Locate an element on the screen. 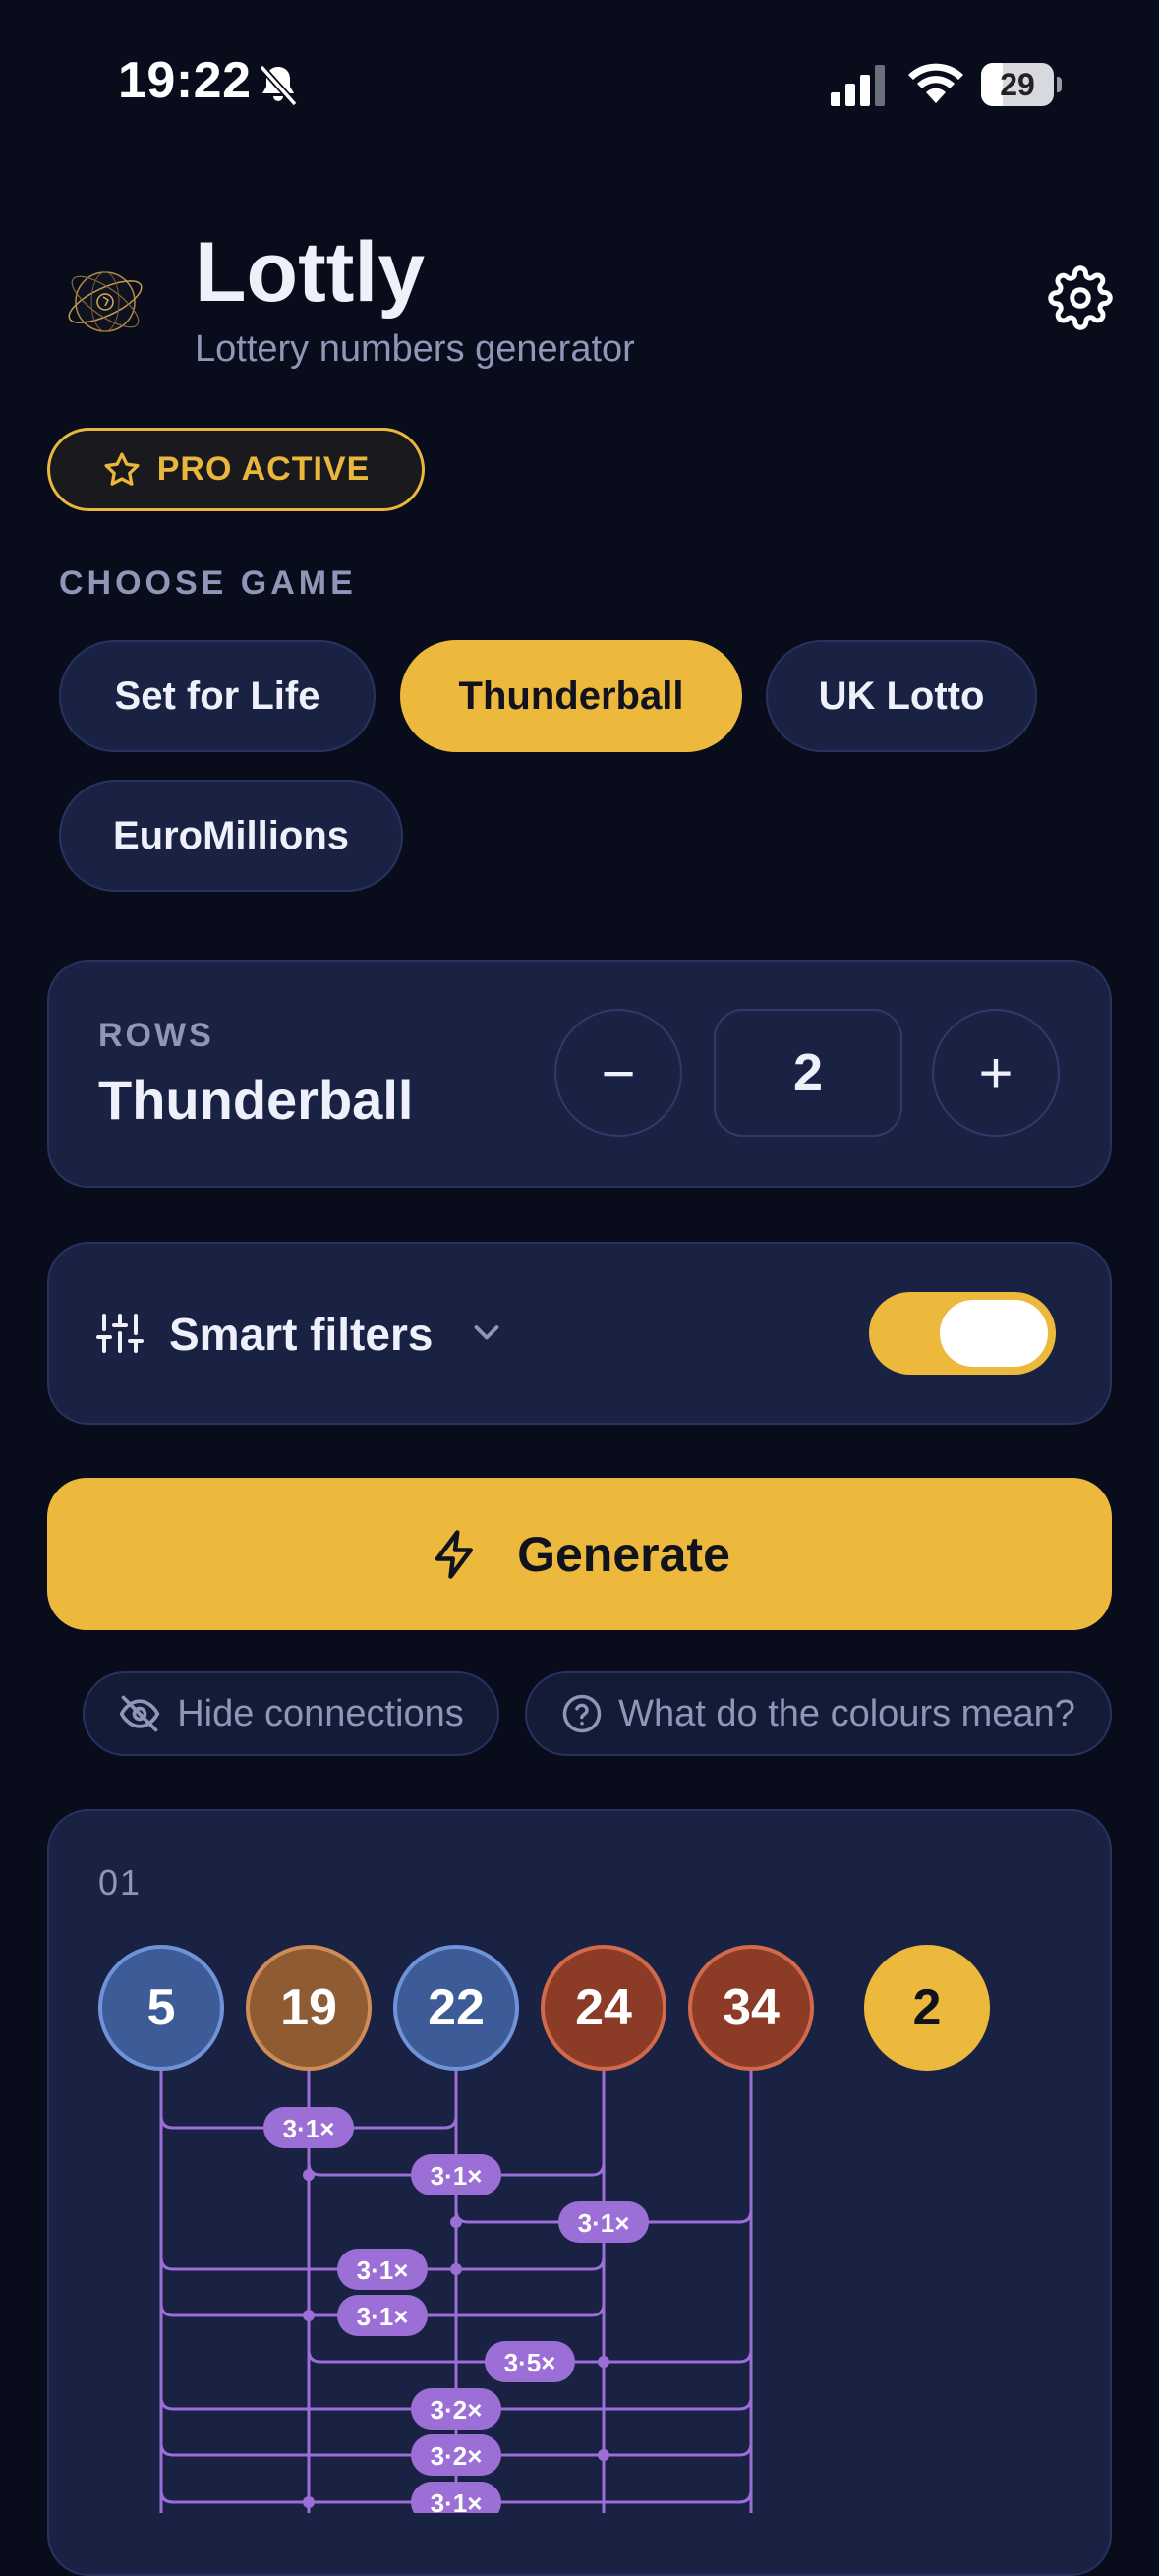  number-ball: 24 is located at coordinates (603, 2008).